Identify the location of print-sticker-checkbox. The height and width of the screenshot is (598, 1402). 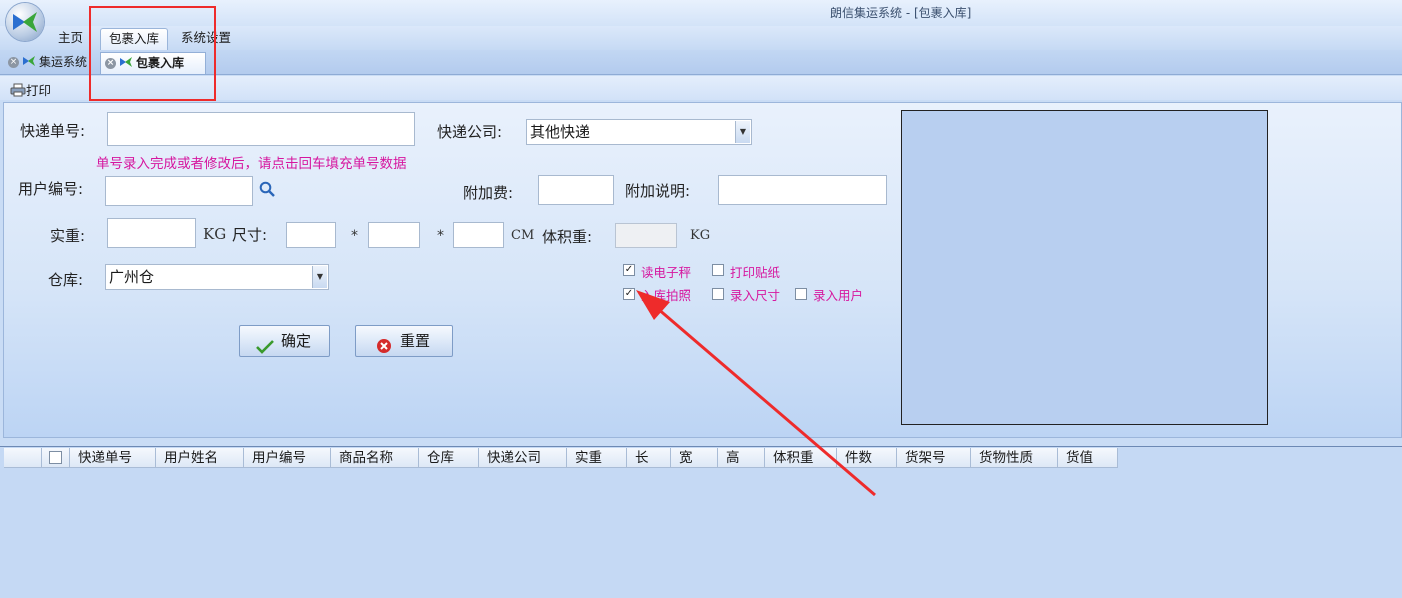
(718, 270).